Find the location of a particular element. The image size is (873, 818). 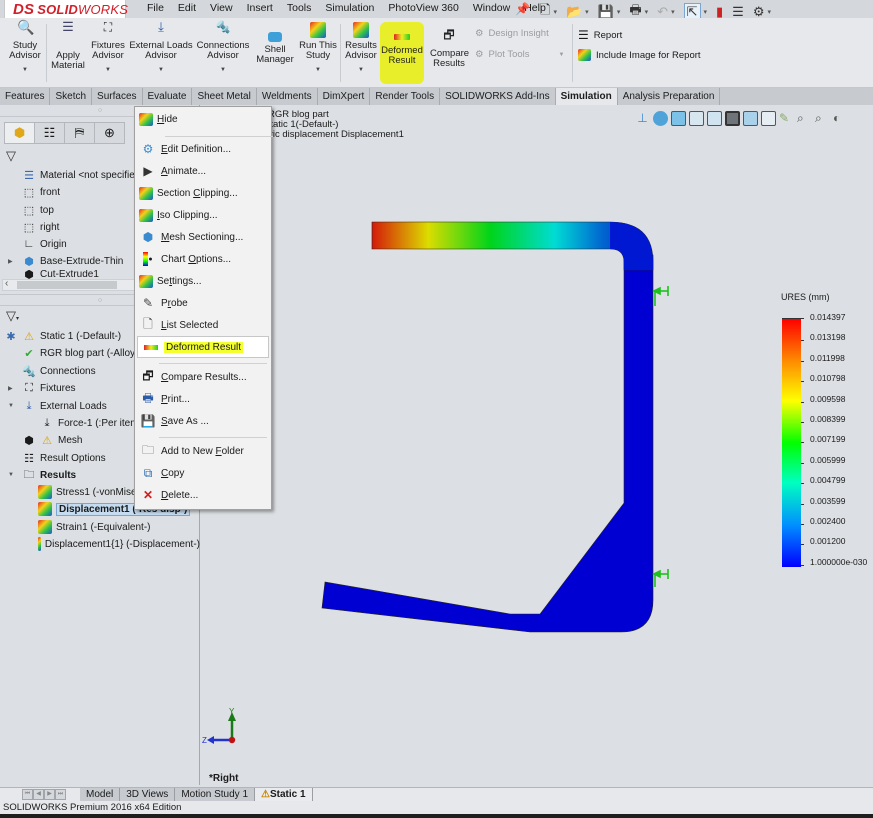

scrollbar-thumb is located at coordinates (67, 285).